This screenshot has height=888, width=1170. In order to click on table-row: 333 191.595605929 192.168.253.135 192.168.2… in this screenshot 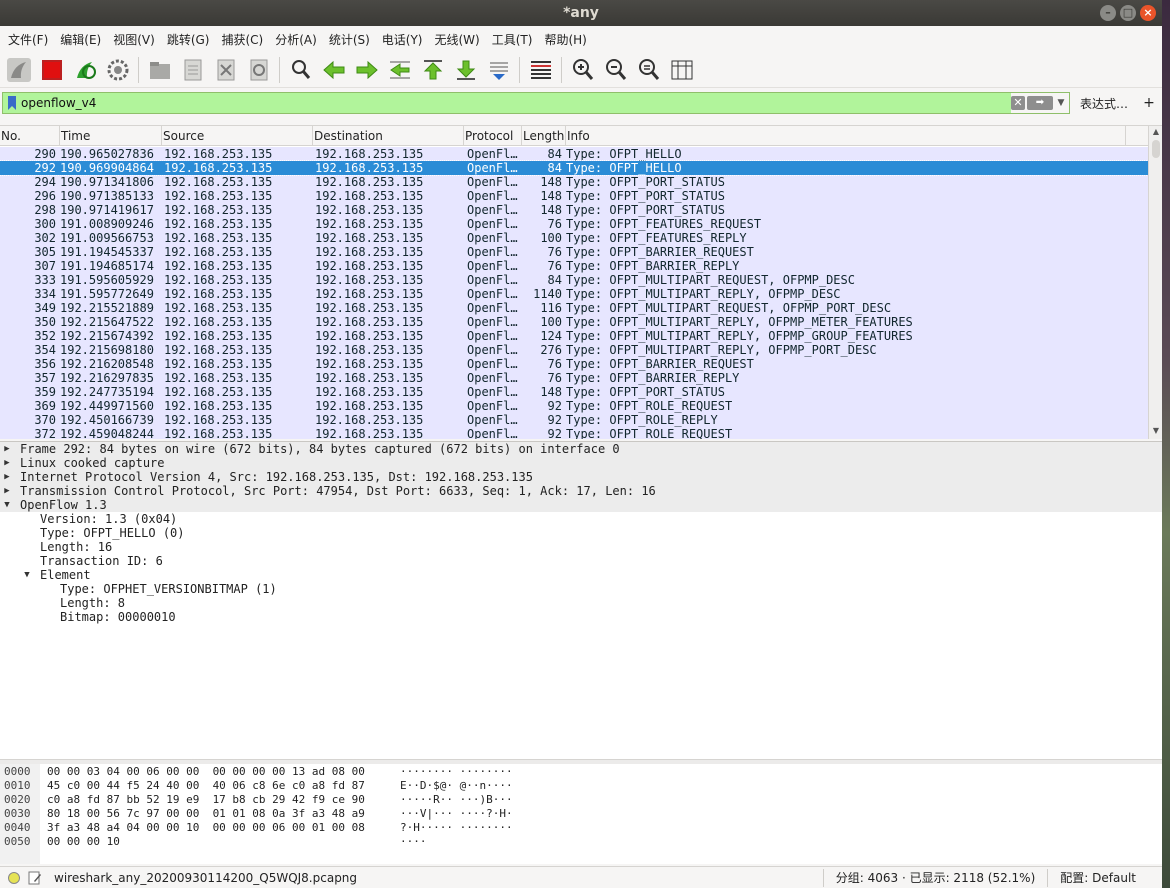, I will do `click(574, 280)`.